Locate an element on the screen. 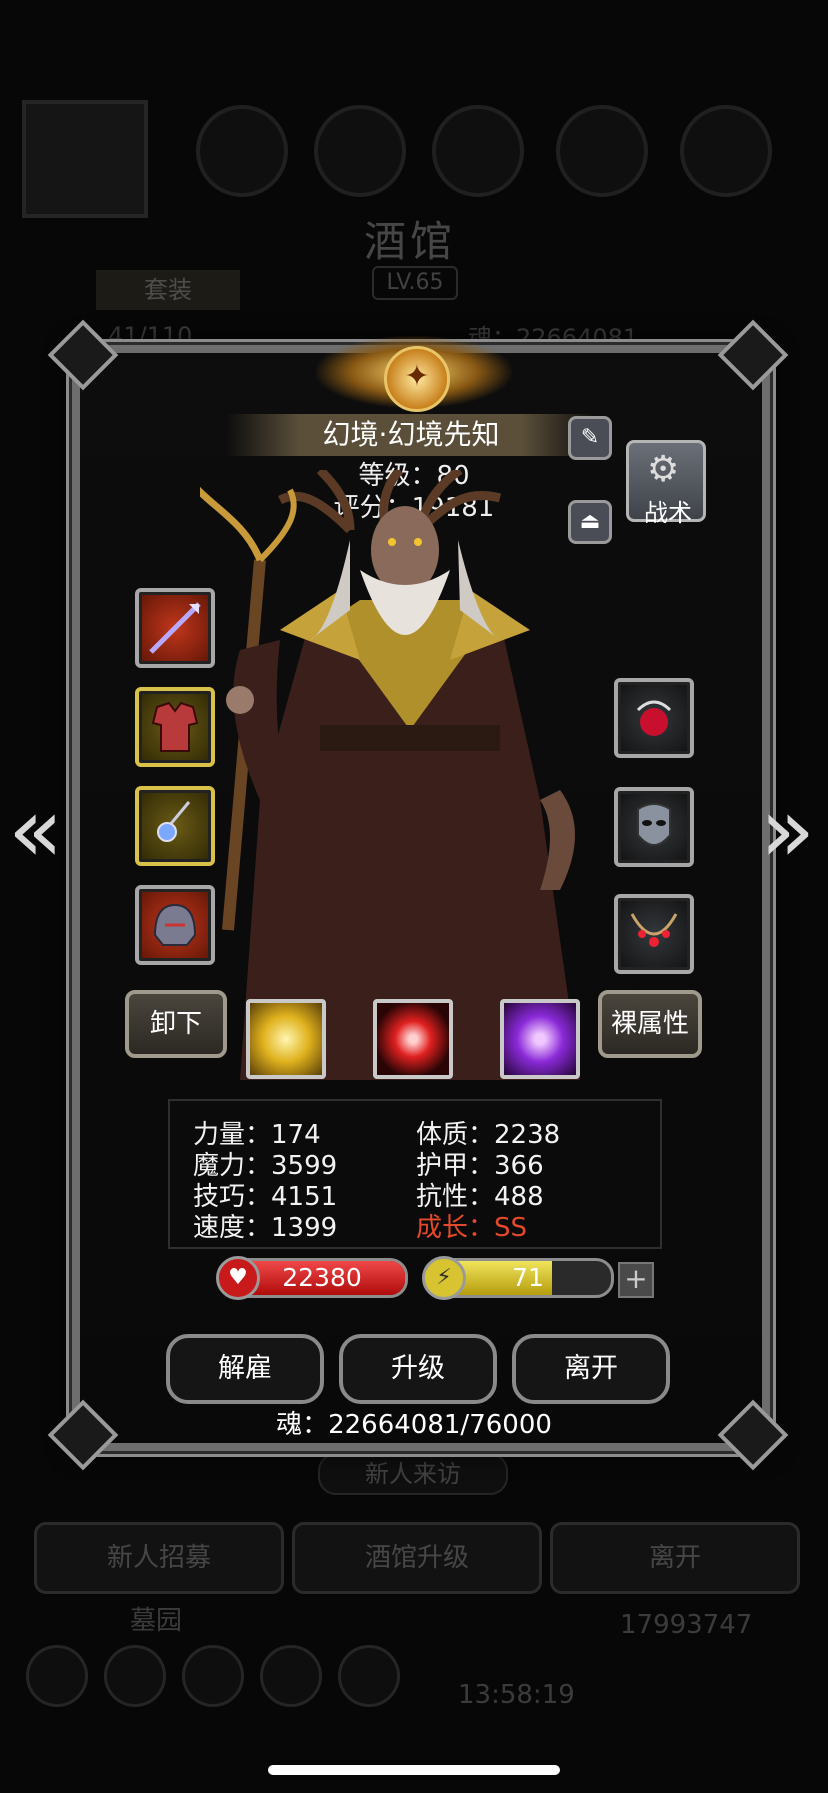 The width and height of the screenshot is (828, 1793). bg-graveyard-label: 墓园 is located at coordinates (156, 1621).